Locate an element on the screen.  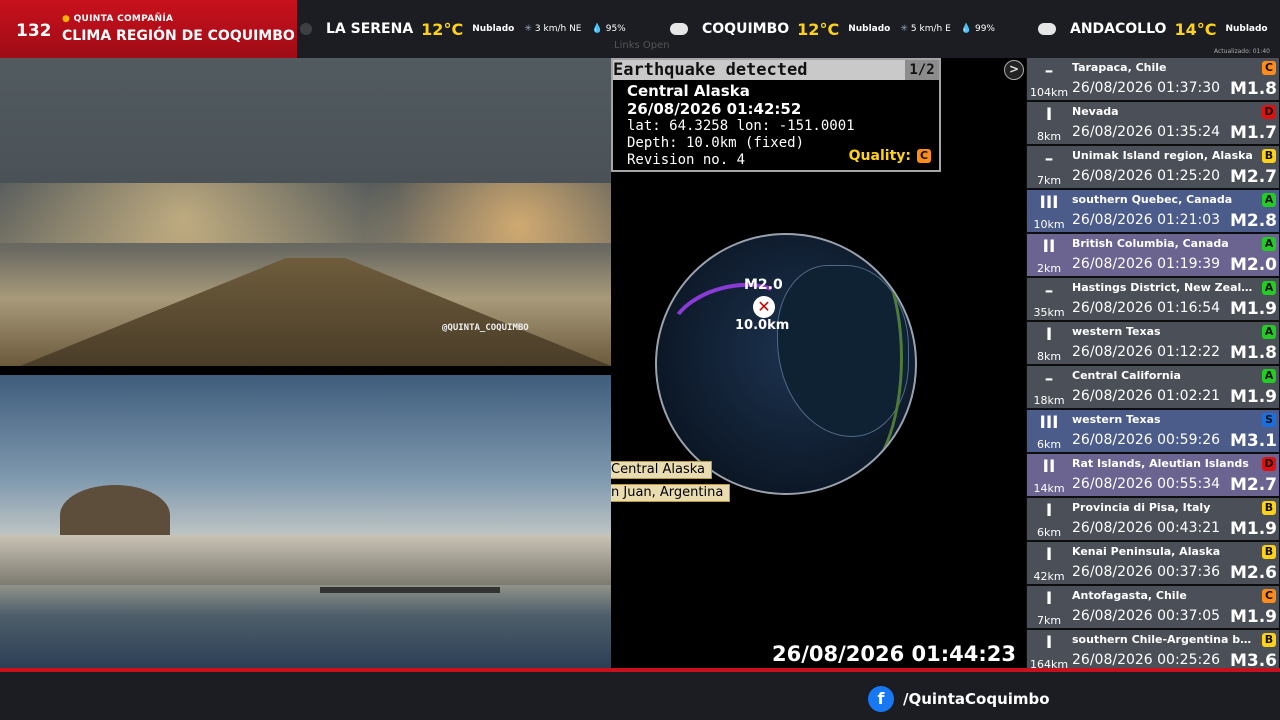
city-humidity: 💧 95% is located at coordinates (609, 29).